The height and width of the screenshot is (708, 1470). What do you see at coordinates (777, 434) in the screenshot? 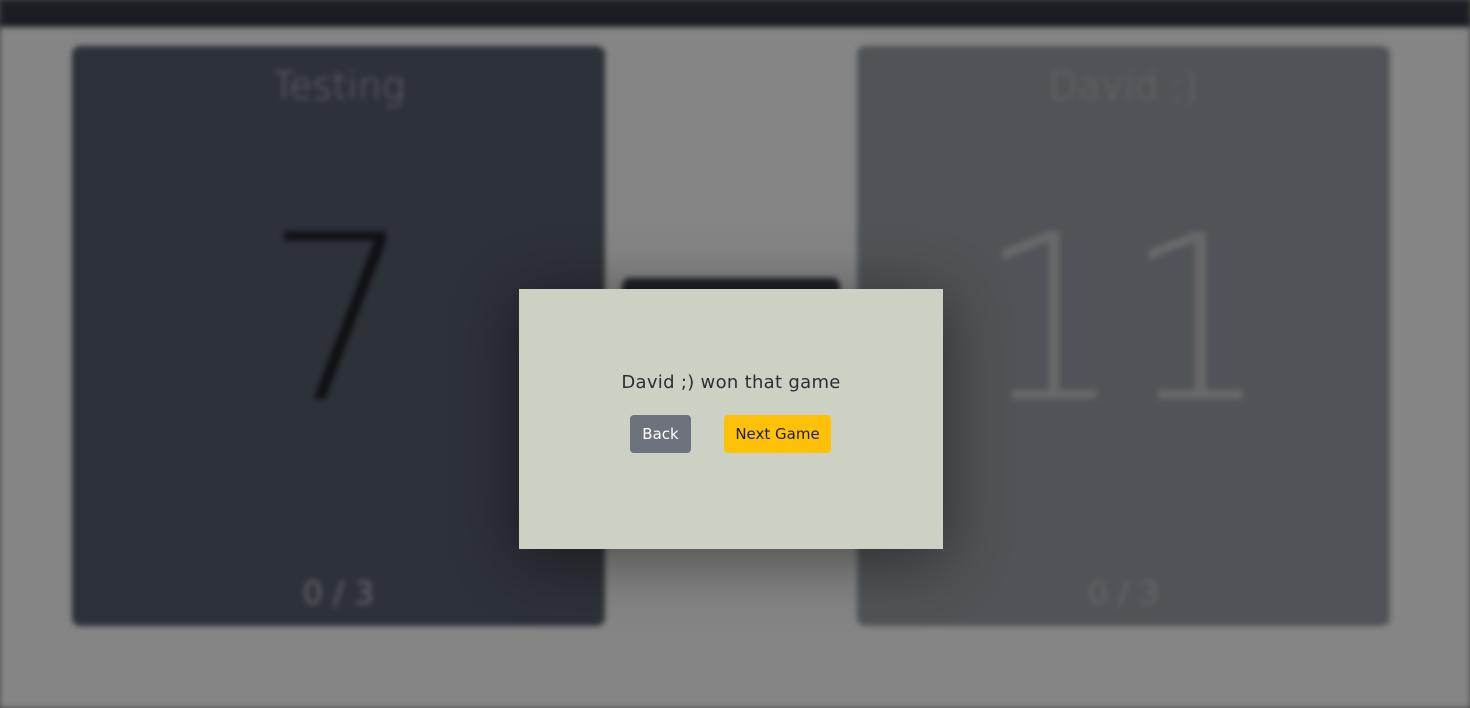
I see `next-game-button: Next Game` at bounding box center [777, 434].